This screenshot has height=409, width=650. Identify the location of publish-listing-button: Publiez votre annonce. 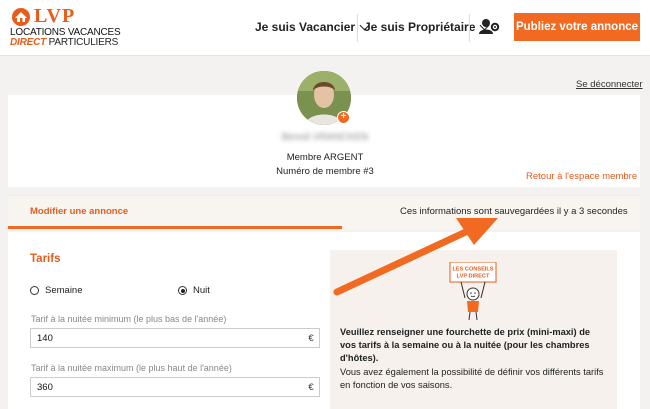
(577, 27).